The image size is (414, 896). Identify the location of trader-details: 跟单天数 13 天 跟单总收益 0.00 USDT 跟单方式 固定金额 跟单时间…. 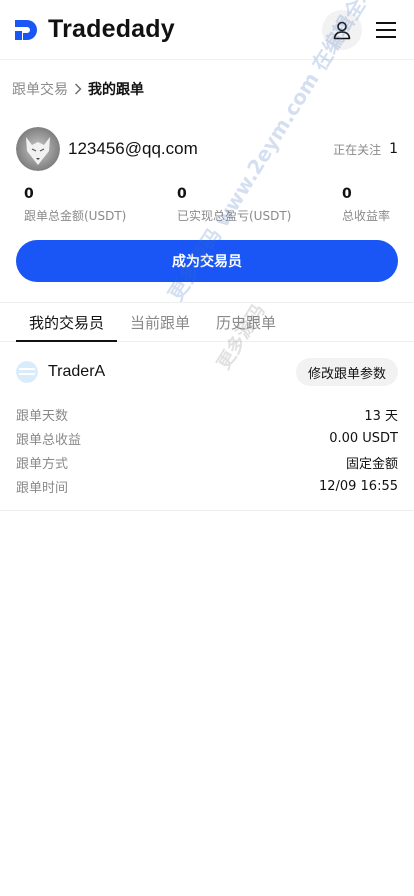
(207, 456).